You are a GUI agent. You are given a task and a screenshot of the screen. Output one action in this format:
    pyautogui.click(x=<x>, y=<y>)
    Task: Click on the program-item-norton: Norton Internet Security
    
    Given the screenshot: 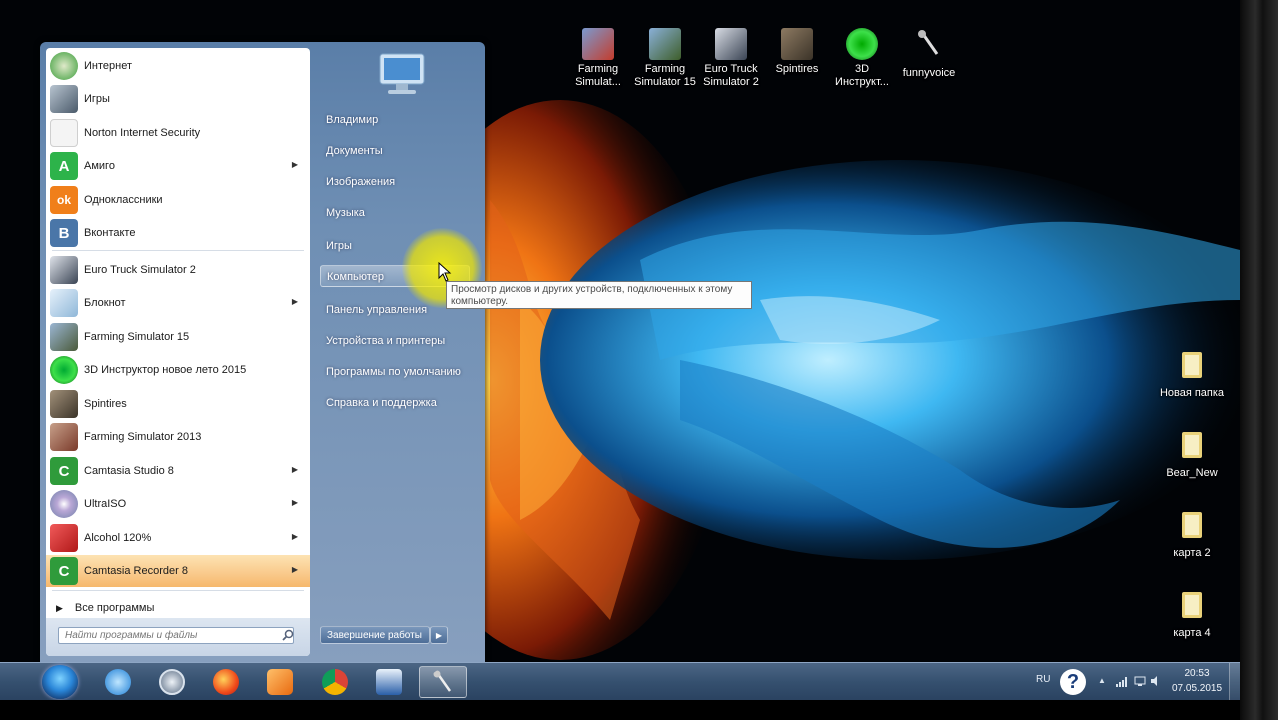 What is the action you would take?
    pyautogui.click(x=178, y=133)
    